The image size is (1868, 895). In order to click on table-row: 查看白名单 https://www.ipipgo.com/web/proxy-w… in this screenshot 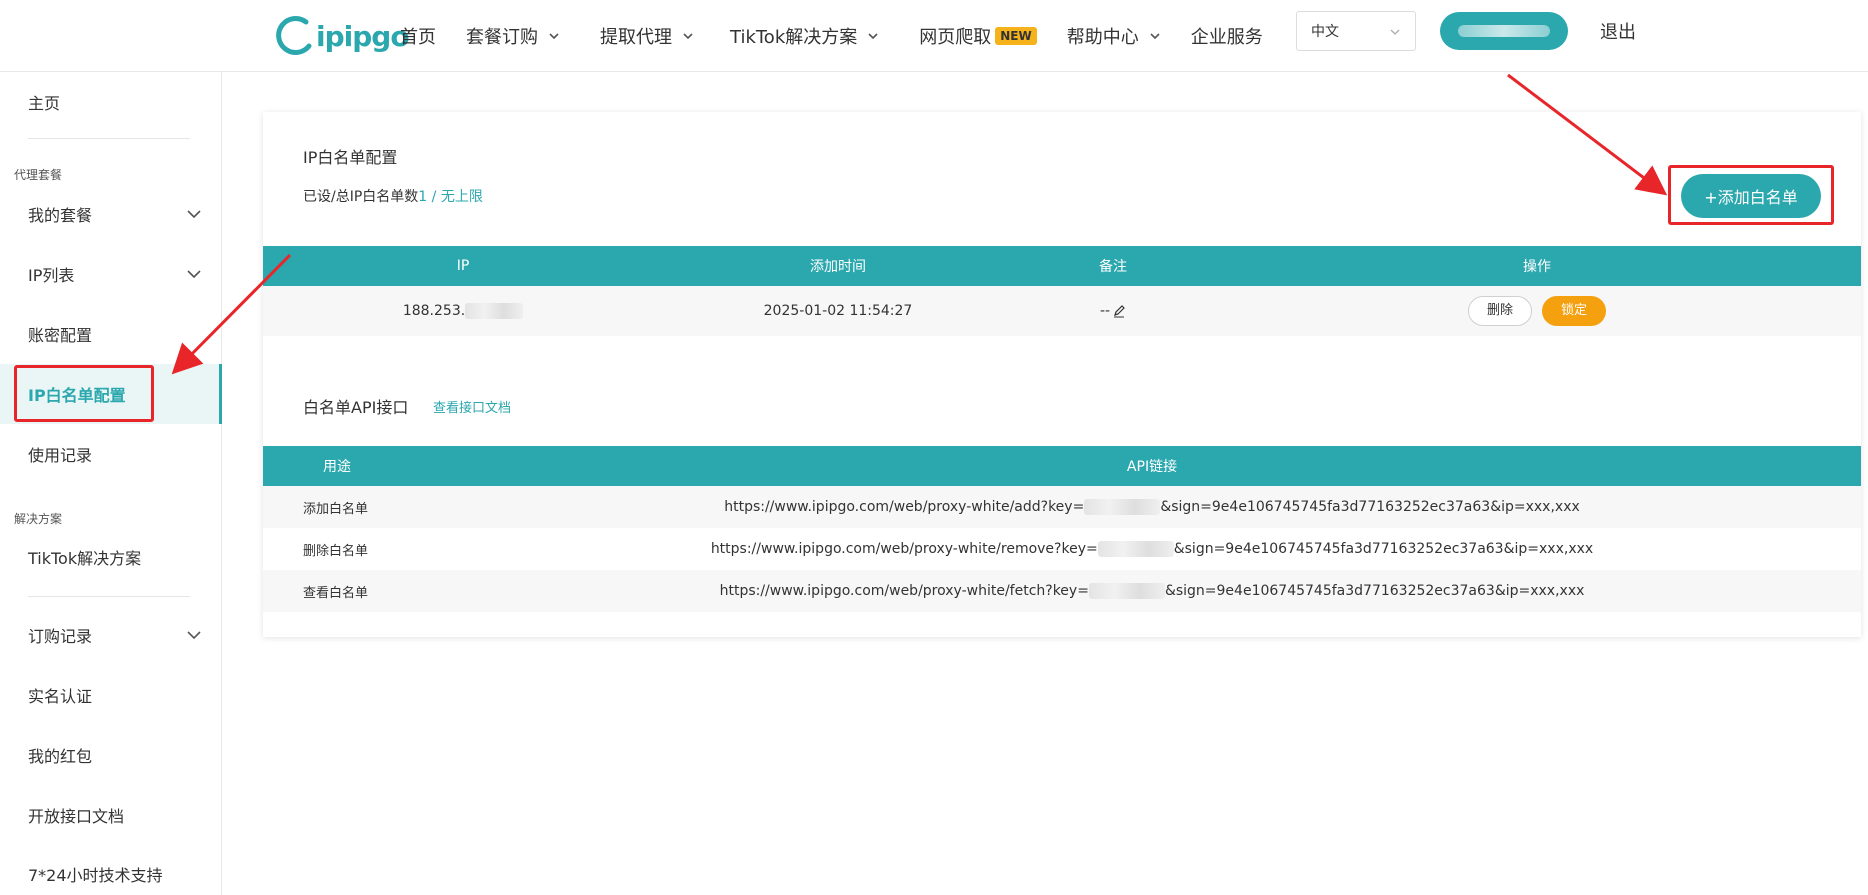, I will do `click(1062, 591)`.